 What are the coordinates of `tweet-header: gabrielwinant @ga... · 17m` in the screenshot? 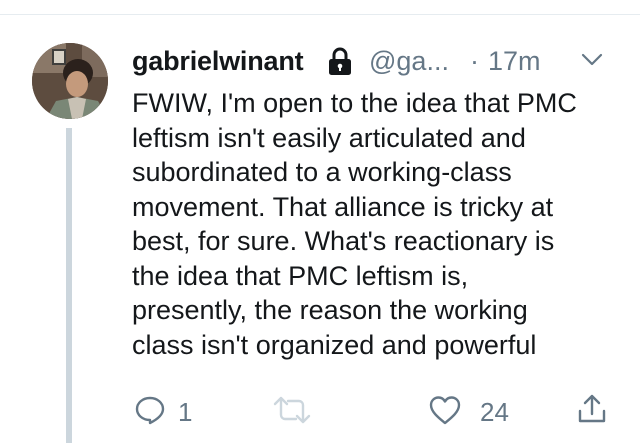 It's located at (372, 62).